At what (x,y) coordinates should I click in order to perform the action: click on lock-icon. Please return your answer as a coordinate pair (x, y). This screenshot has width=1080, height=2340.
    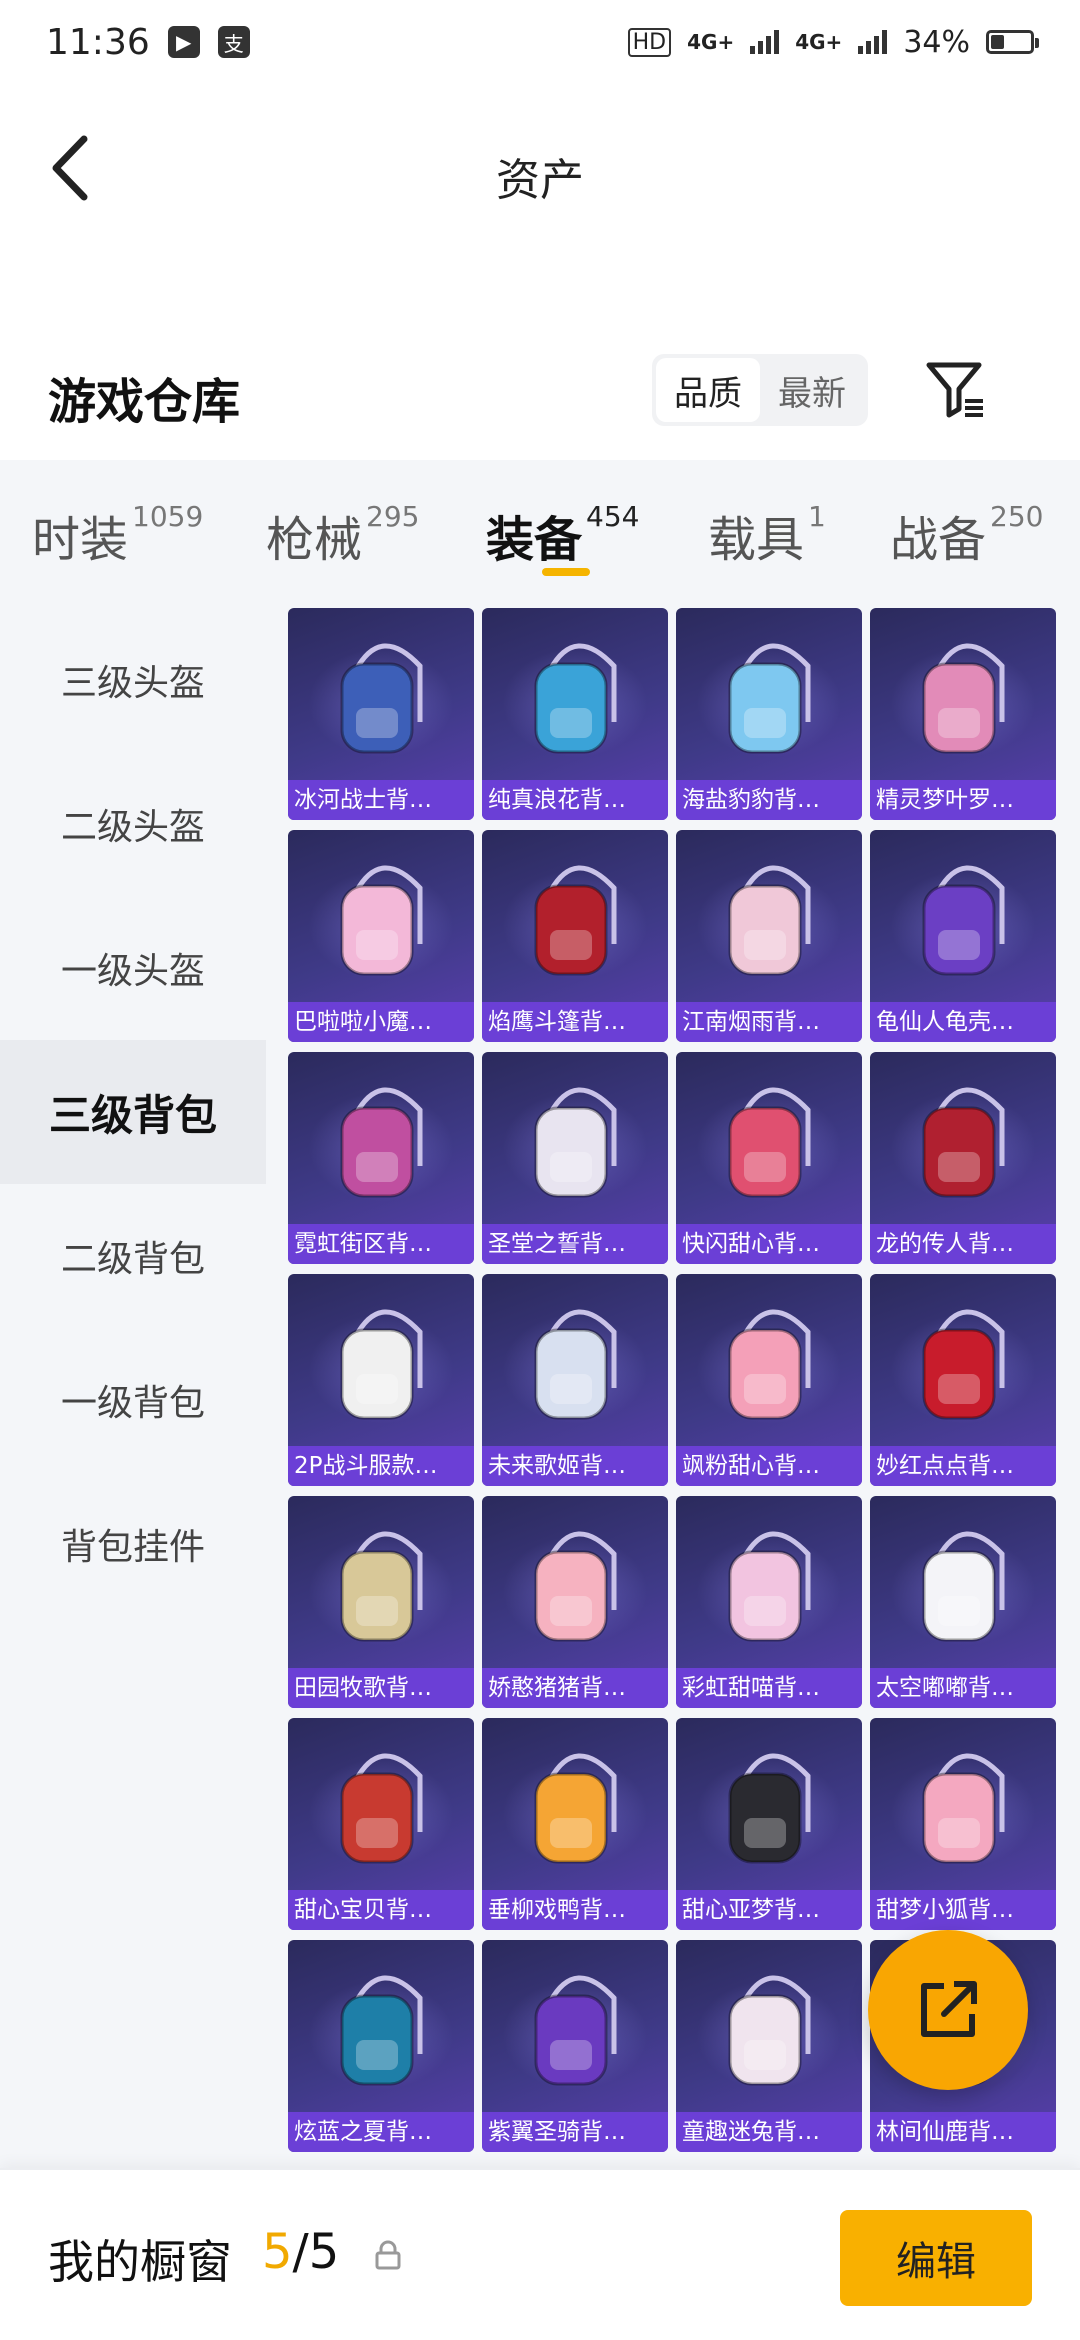
    Looking at the image, I should click on (388, 2255).